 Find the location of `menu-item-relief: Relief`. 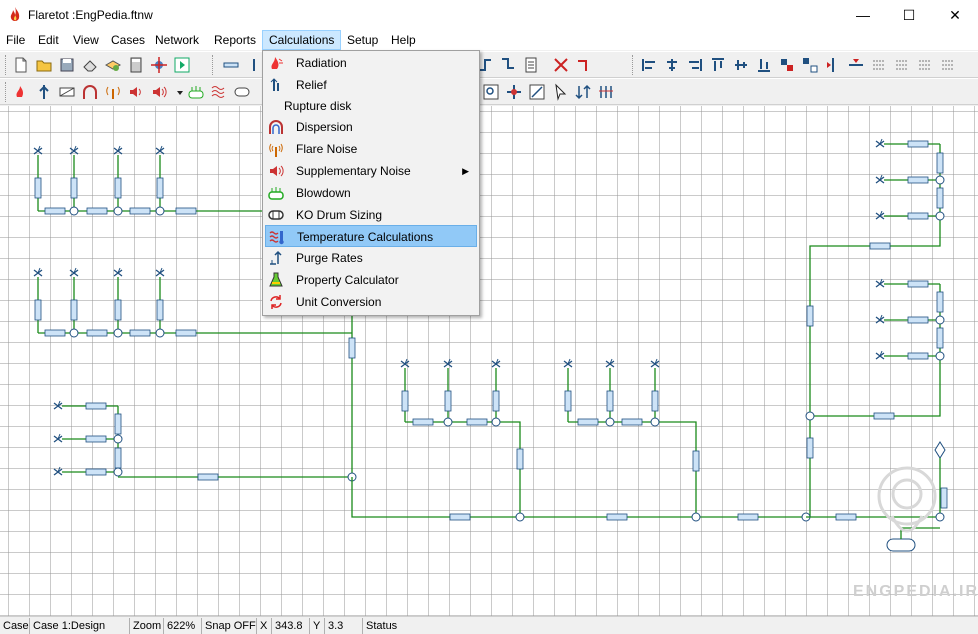

menu-item-relief: Relief is located at coordinates (371, 85).